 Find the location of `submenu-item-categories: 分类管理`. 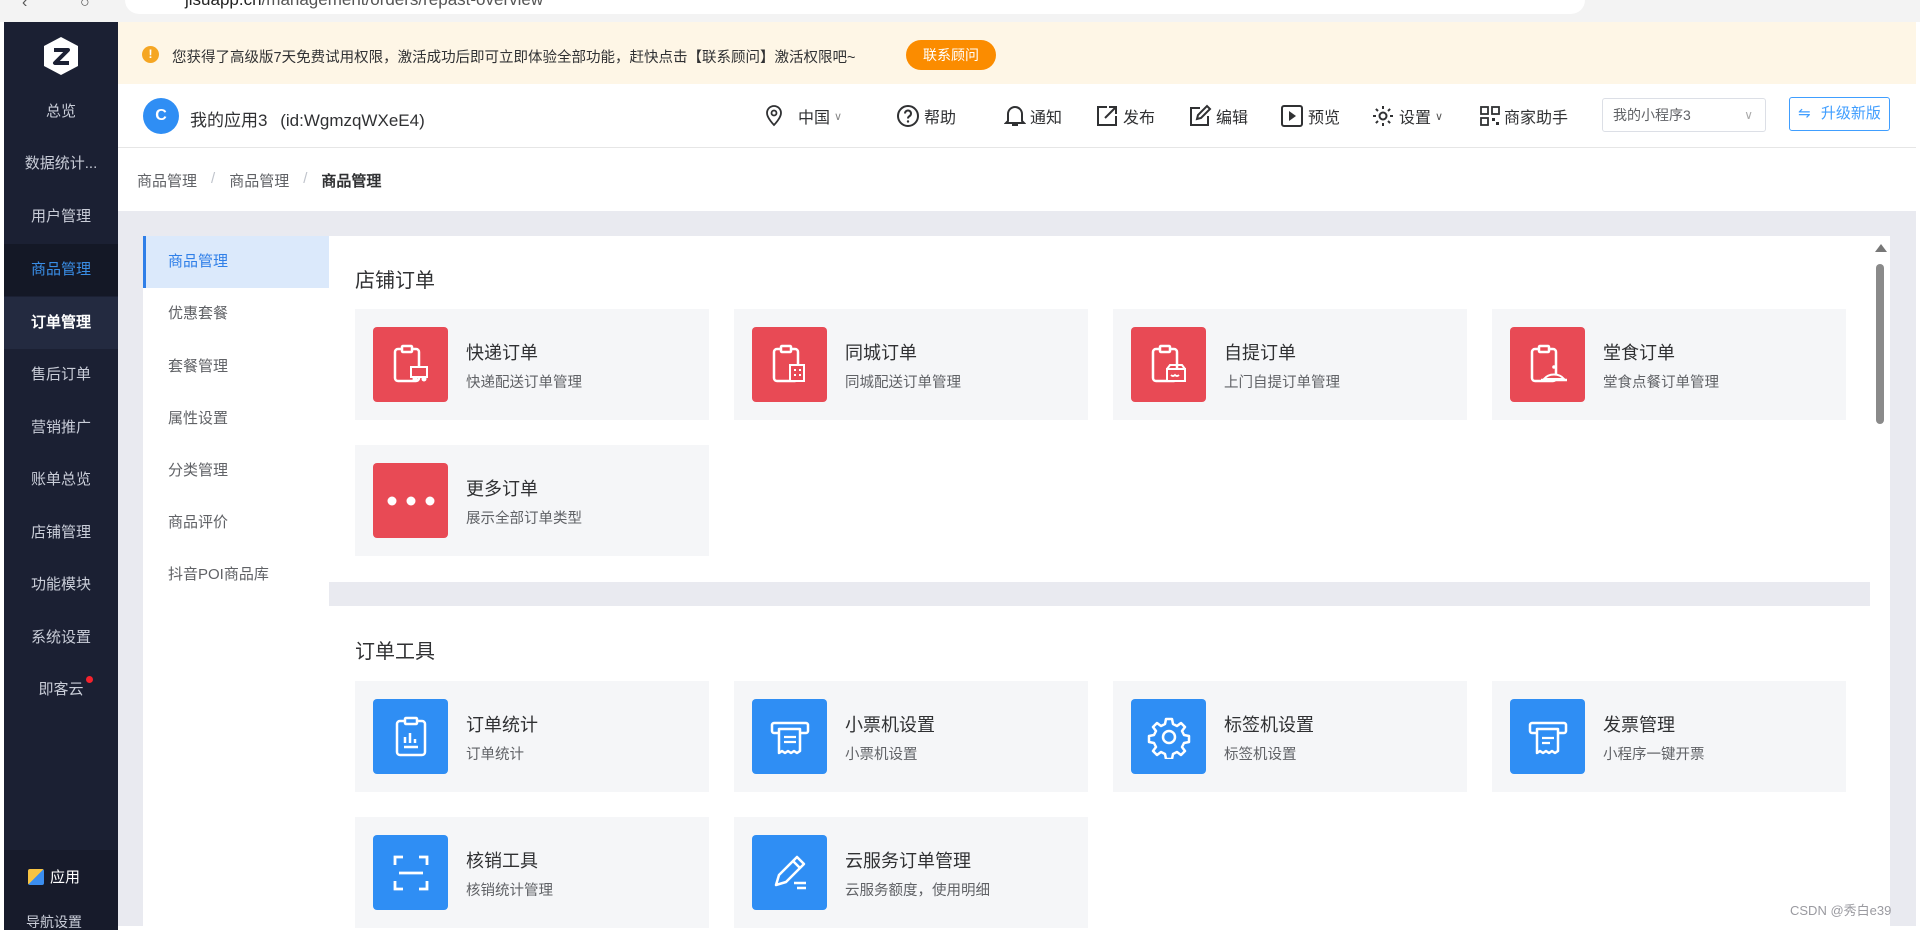

submenu-item-categories: 分类管理 is located at coordinates (236, 471).